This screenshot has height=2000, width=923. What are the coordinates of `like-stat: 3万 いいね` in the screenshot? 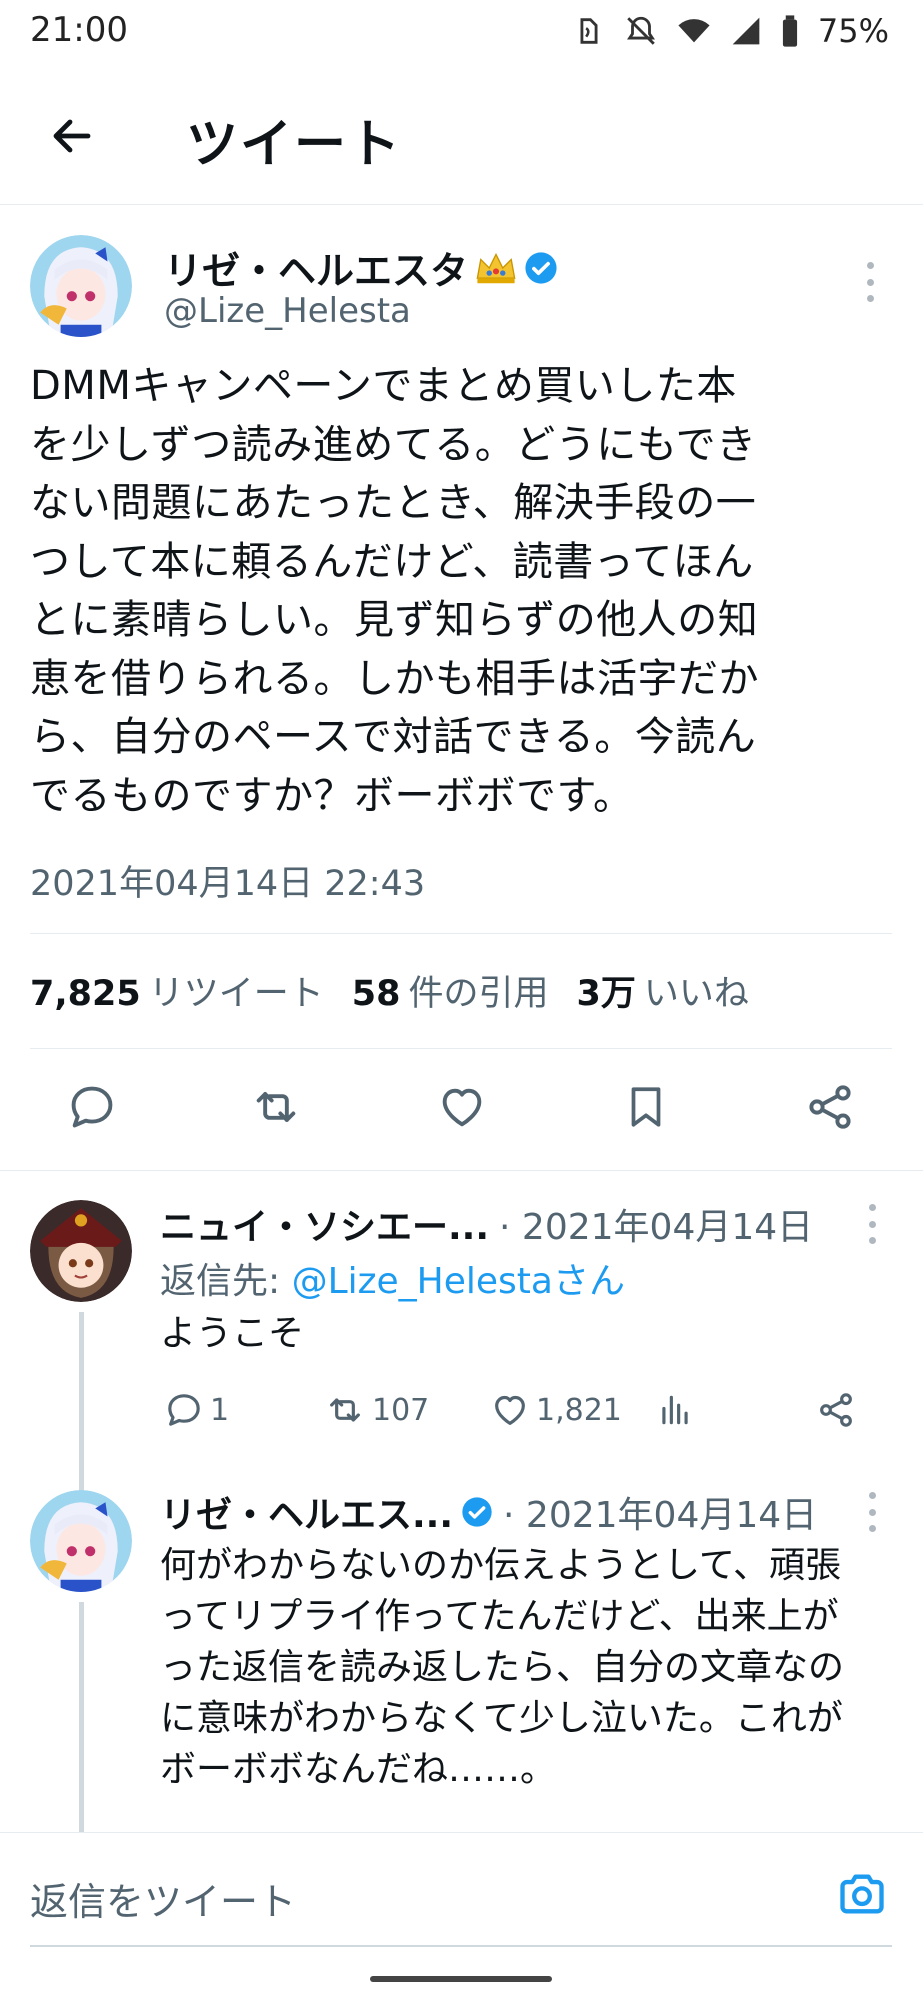 It's located at (662, 990).